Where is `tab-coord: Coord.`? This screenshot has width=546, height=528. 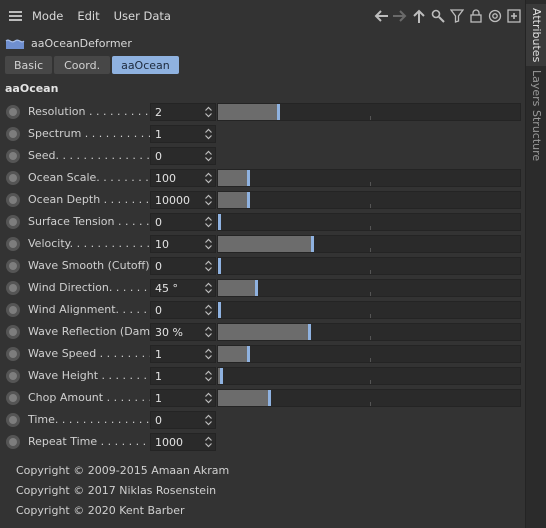
tab-coord: Coord. is located at coordinates (82, 65).